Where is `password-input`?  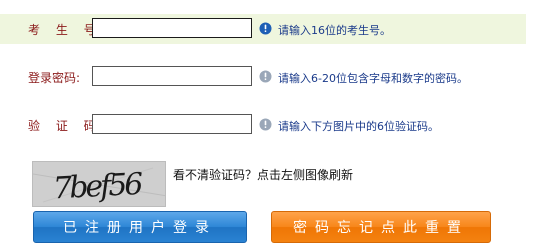
password-input is located at coordinates (172, 76).